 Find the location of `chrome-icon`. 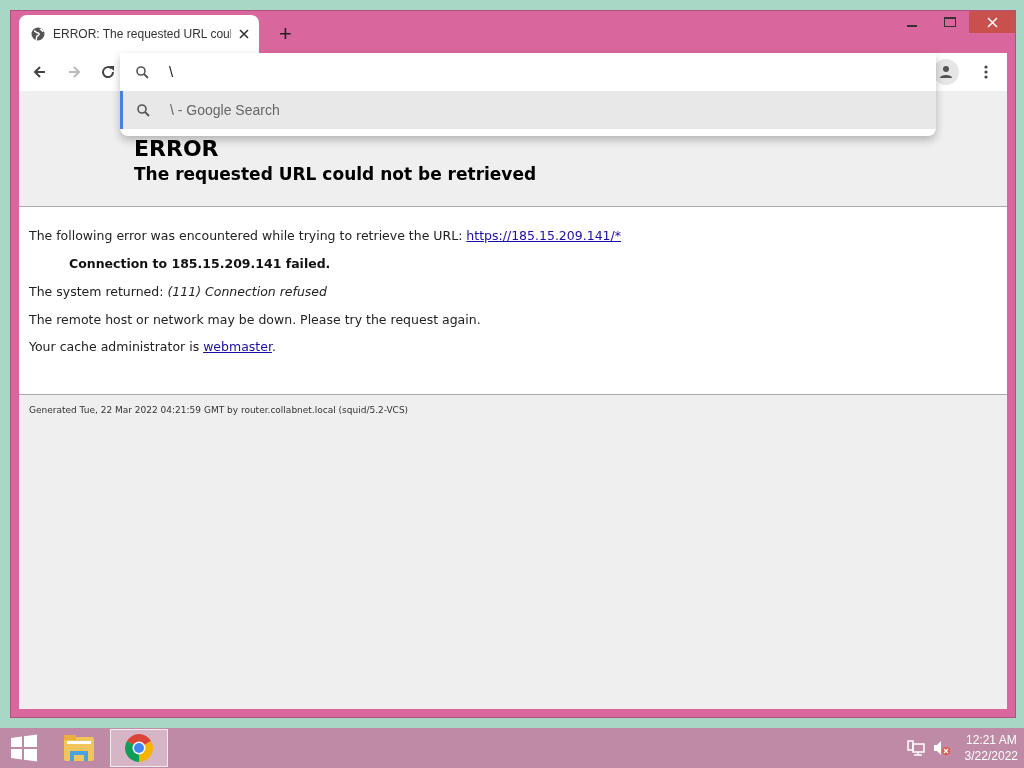

chrome-icon is located at coordinates (139, 748).